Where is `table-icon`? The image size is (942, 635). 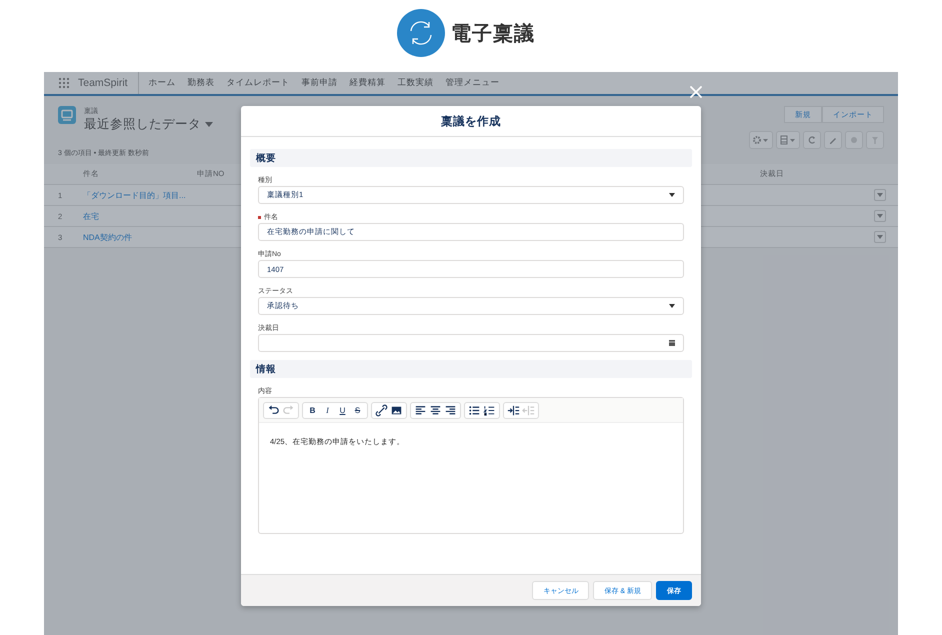 table-icon is located at coordinates (788, 140).